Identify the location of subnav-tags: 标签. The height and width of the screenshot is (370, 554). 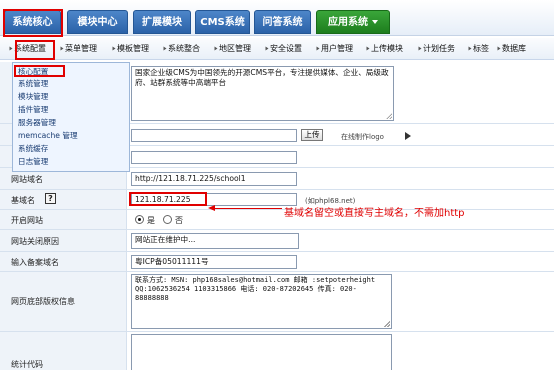
(478, 49).